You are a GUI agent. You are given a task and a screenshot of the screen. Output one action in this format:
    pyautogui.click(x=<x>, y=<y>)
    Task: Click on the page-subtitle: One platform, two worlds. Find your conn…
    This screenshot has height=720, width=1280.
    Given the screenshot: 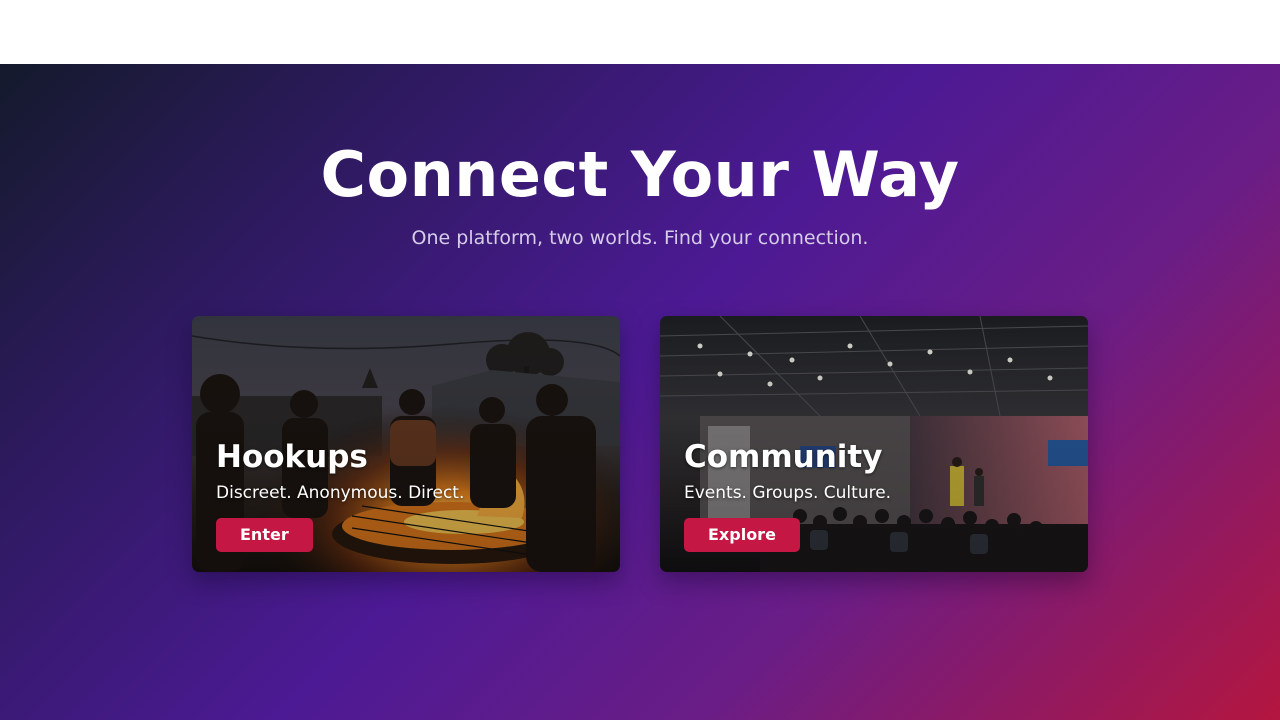 What is the action you would take?
    pyautogui.click(x=640, y=238)
    